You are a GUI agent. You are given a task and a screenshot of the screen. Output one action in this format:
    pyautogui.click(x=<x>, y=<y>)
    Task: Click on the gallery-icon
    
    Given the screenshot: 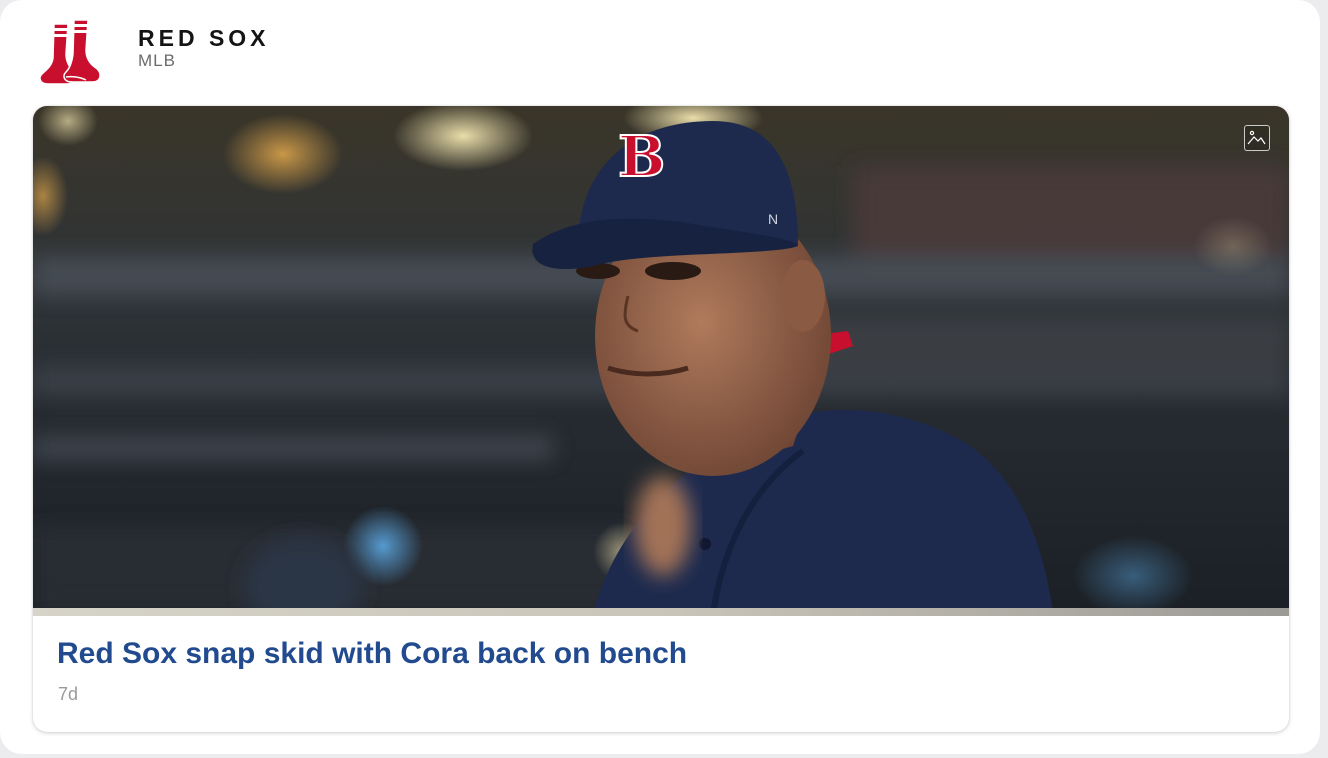 What is the action you would take?
    pyautogui.click(x=1257, y=138)
    